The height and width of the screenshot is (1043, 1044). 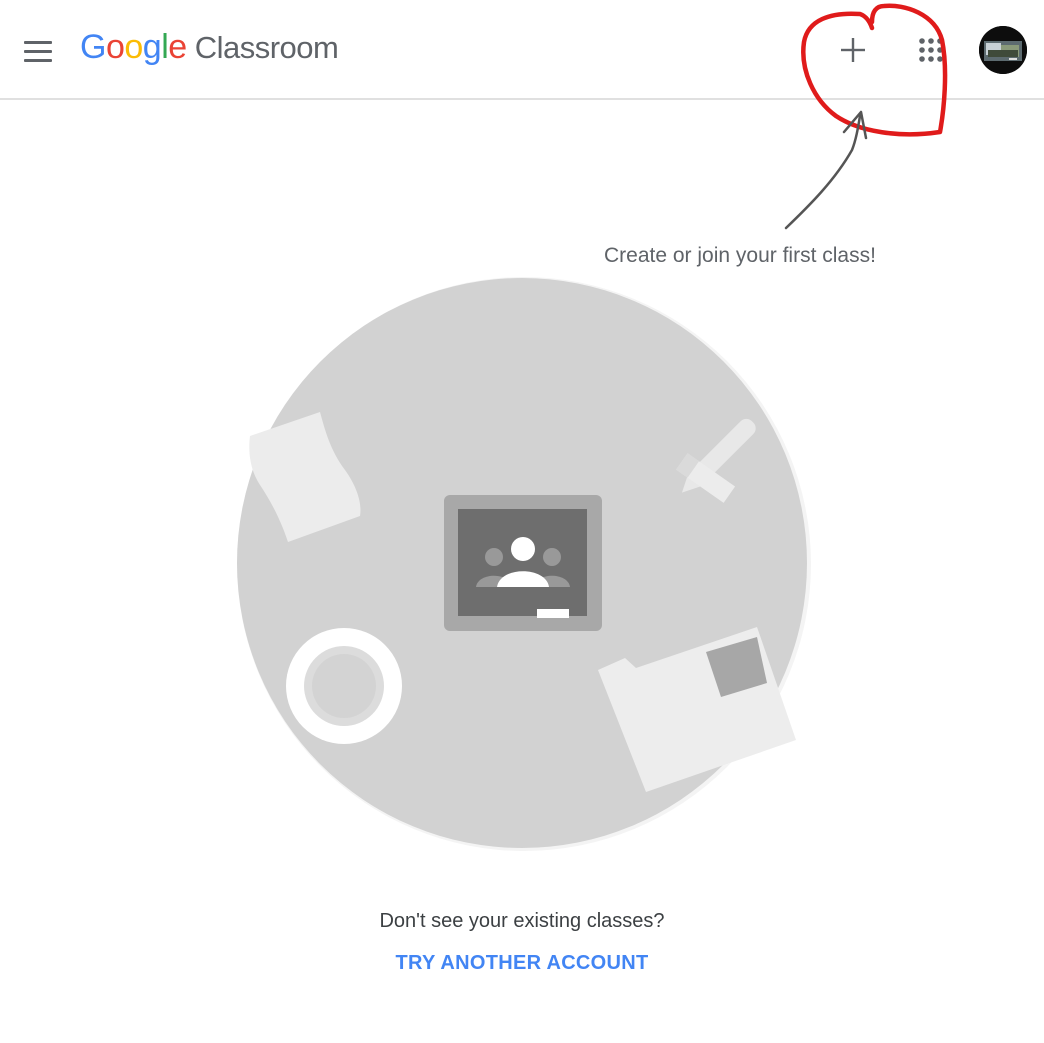 What do you see at coordinates (522, 963) in the screenshot?
I see `try-another-account-link: TRY ANOTHER ACCOUNT` at bounding box center [522, 963].